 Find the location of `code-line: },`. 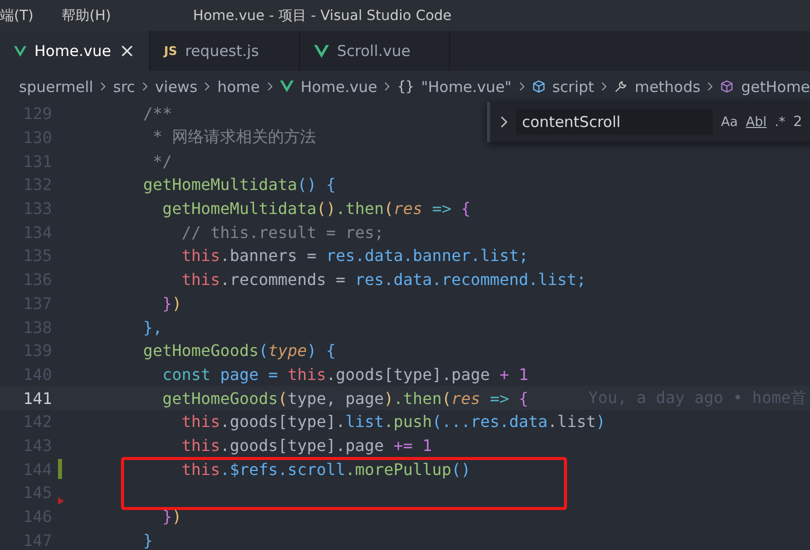

code-line: }, is located at coordinates (152, 327).